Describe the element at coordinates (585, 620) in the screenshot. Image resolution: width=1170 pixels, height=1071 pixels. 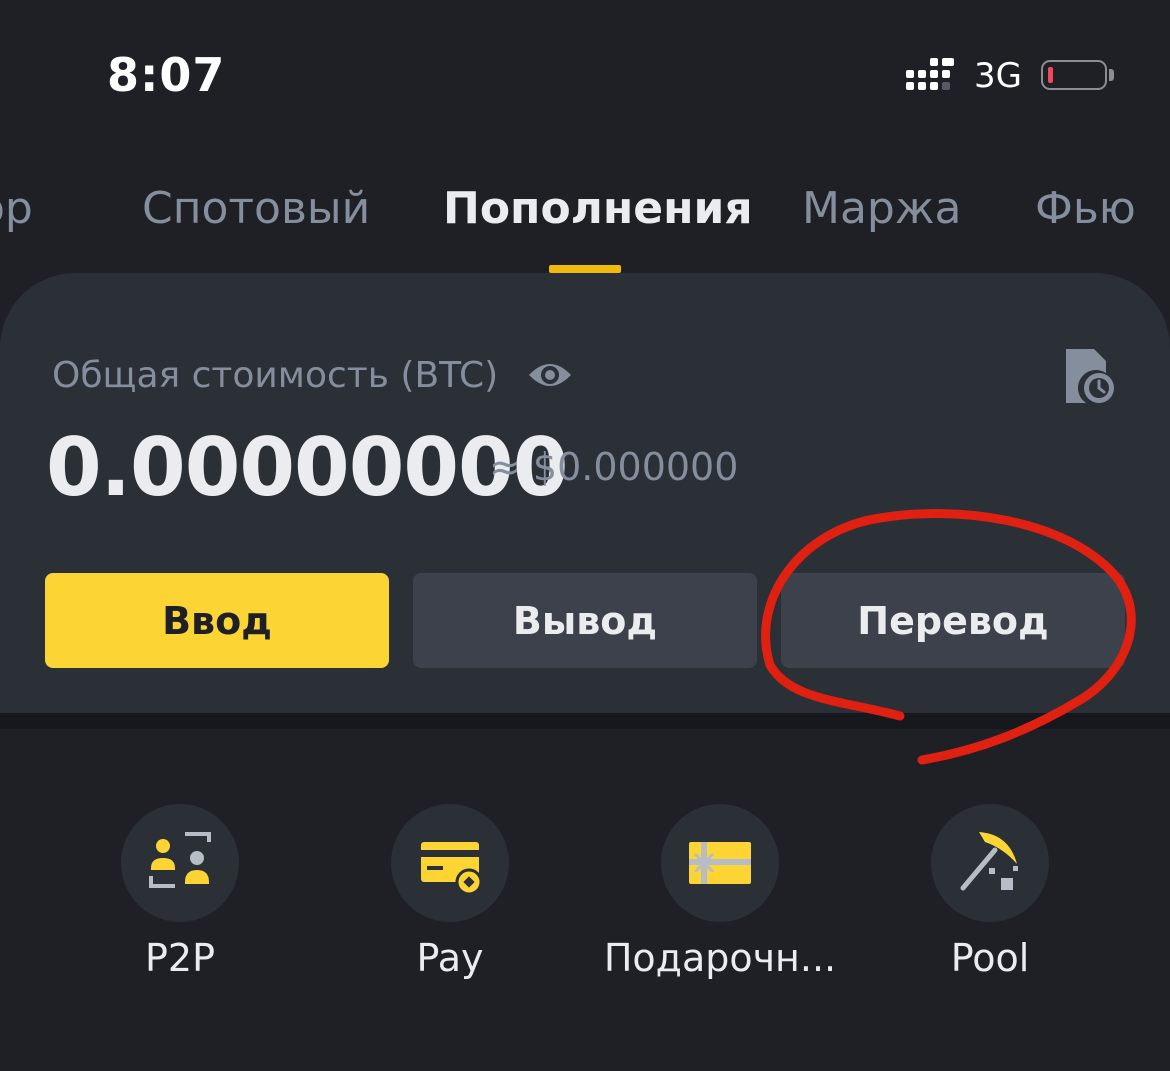
I see `withdraw-button: Вывод` at that location.